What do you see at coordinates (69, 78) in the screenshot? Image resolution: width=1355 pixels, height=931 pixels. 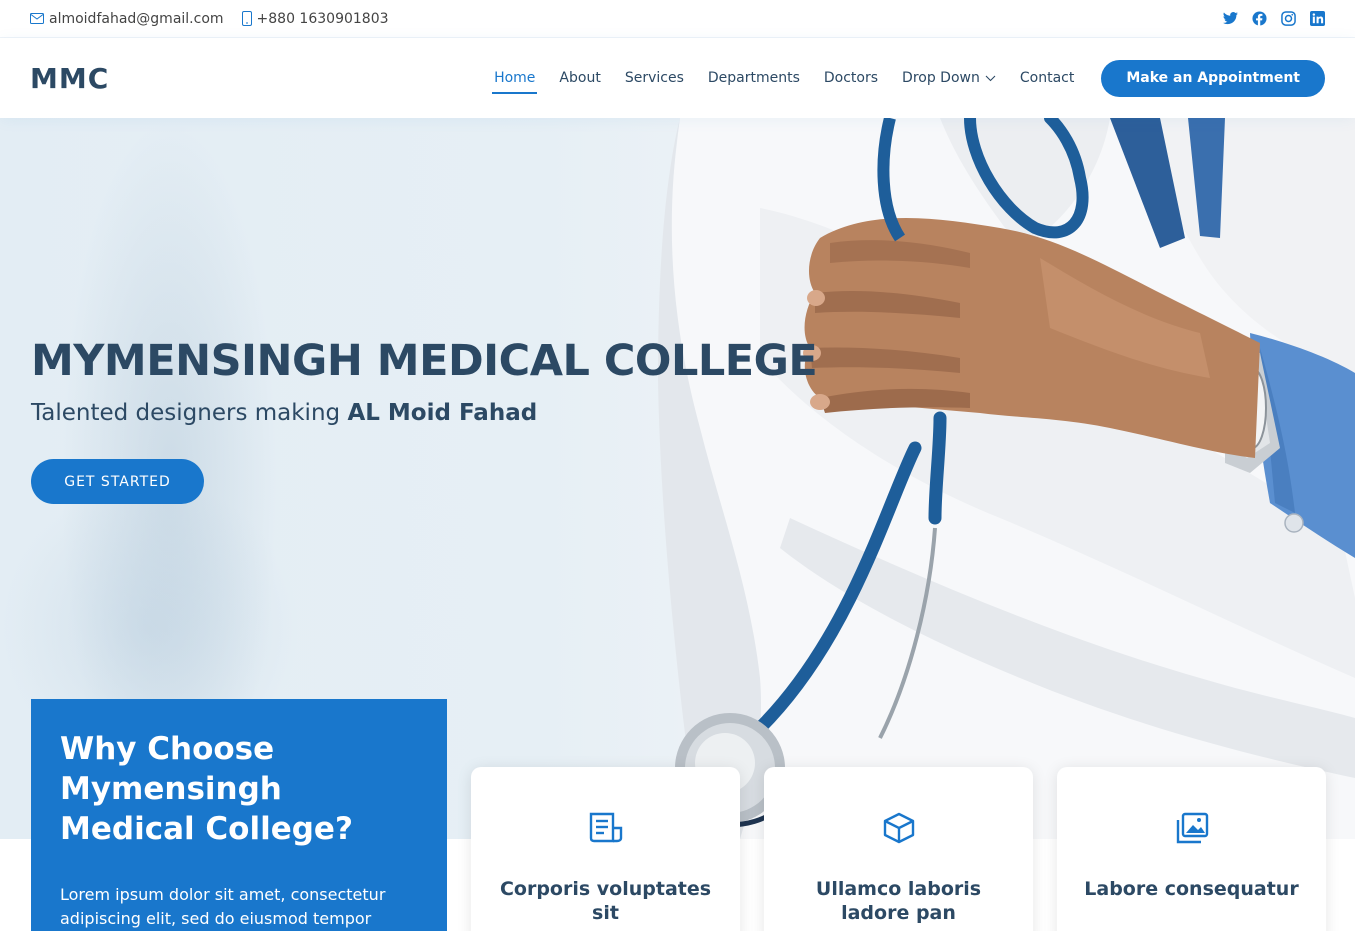 I see `site-logo: MMC` at bounding box center [69, 78].